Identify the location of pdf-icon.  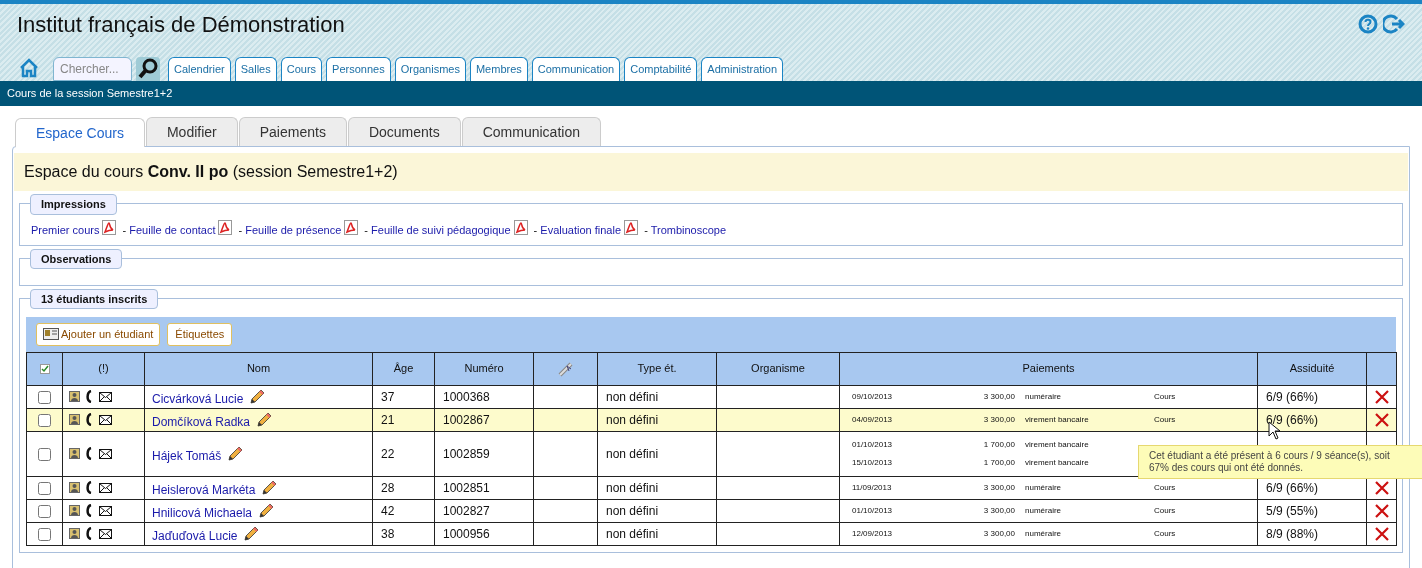
(520, 227).